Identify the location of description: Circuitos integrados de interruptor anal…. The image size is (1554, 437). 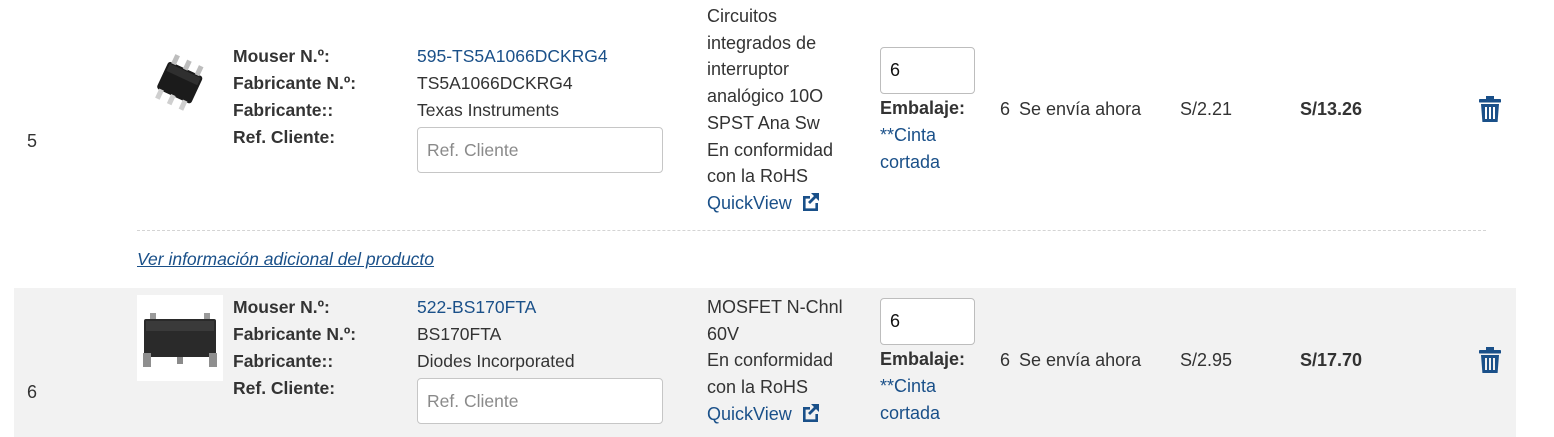
(787, 110).